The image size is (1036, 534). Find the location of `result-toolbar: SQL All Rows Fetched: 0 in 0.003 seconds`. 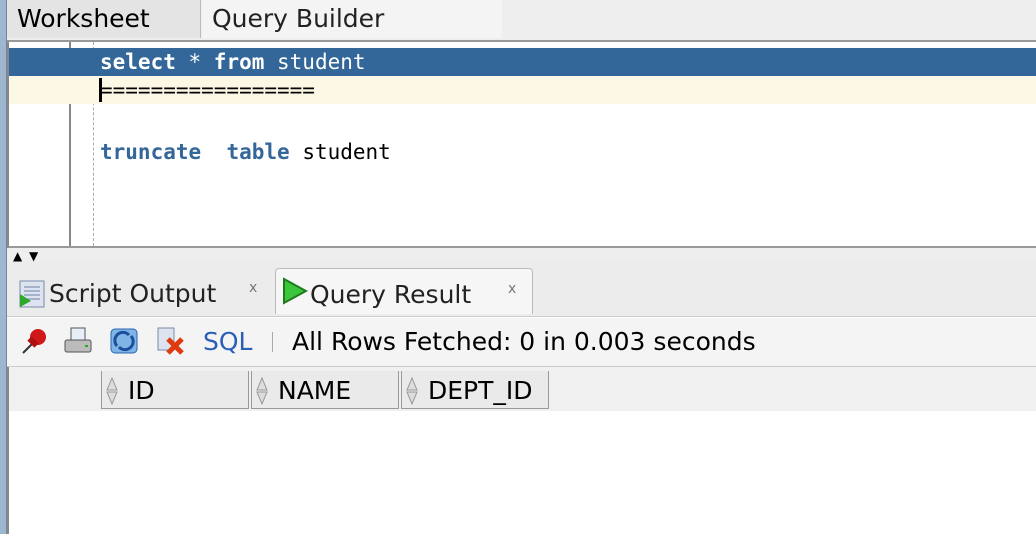

result-toolbar: SQL All Rows Fetched: 0 in 0.003 seconds is located at coordinates (521, 342).